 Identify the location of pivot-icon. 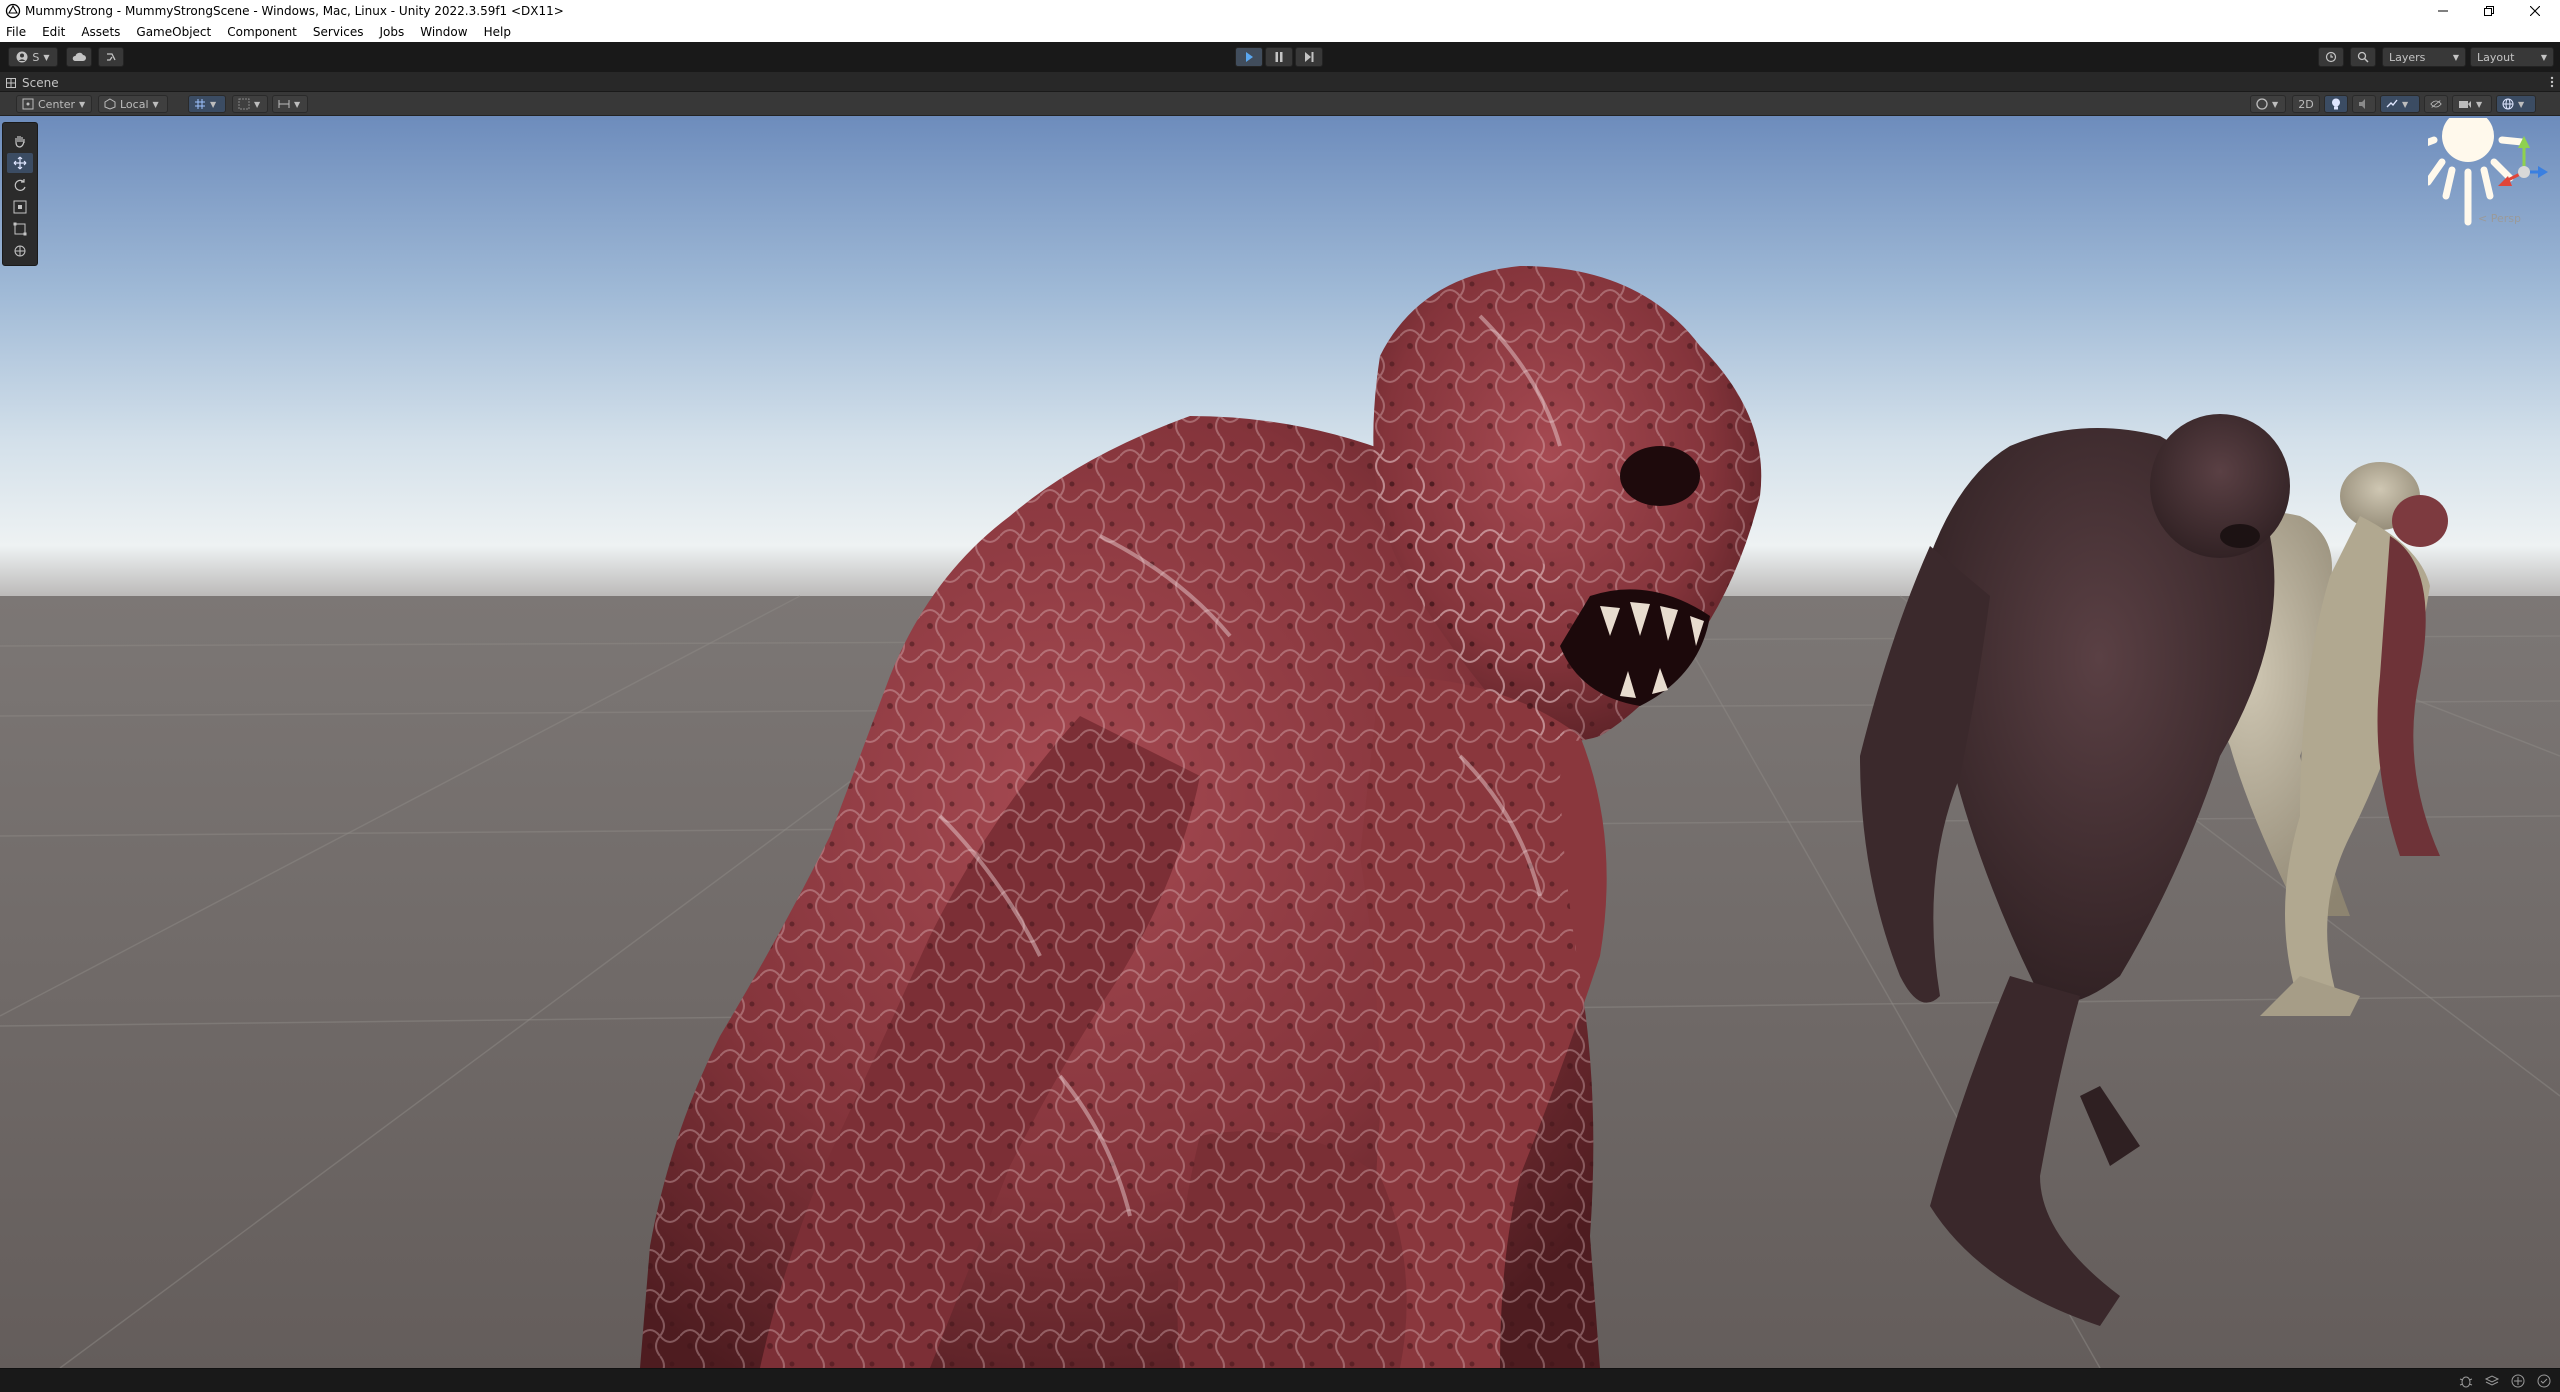
(28, 104).